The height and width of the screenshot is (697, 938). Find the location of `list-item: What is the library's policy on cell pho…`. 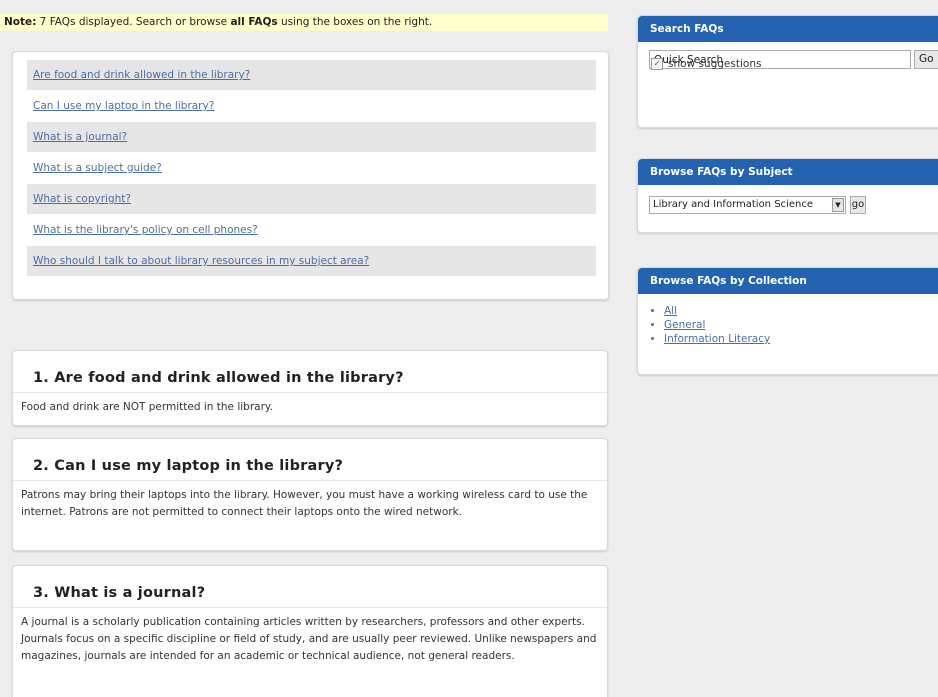

list-item: What is the library's policy on cell pho… is located at coordinates (311, 230).